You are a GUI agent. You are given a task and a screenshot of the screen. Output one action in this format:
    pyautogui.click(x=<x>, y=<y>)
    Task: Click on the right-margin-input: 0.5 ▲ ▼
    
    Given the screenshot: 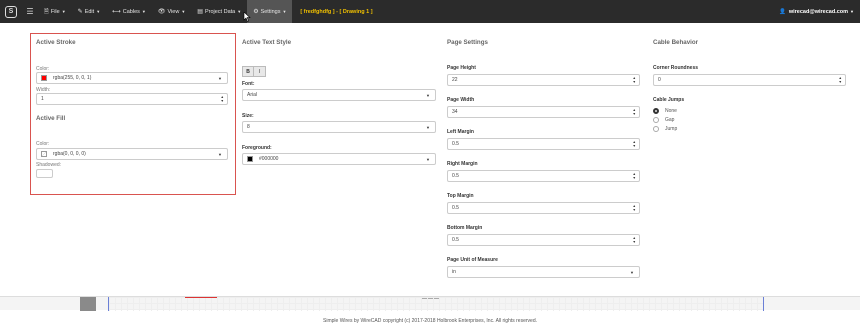 What is the action you would take?
    pyautogui.click(x=543, y=176)
    